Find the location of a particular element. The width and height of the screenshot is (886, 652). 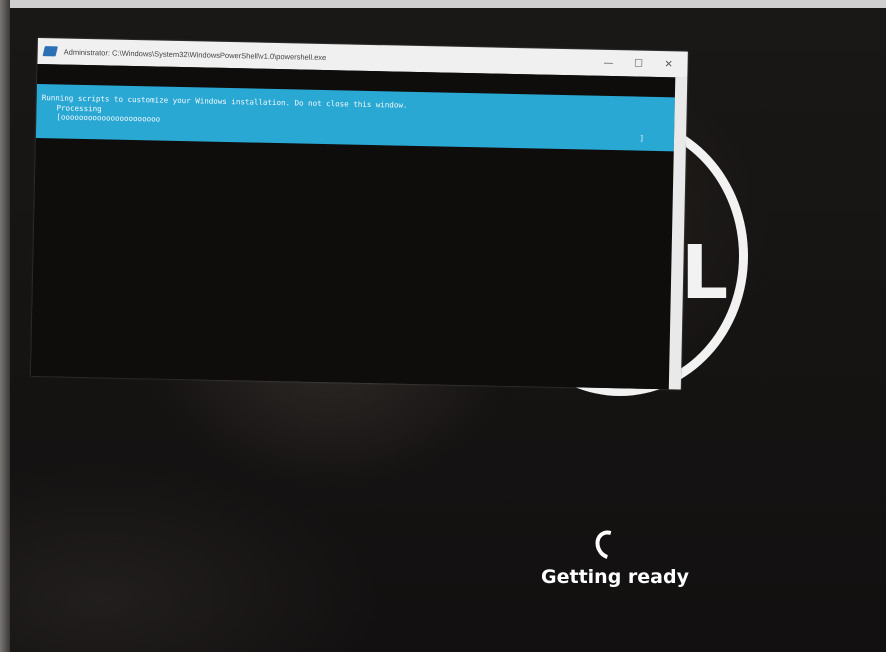

powershell-icon is located at coordinates (50, 51).